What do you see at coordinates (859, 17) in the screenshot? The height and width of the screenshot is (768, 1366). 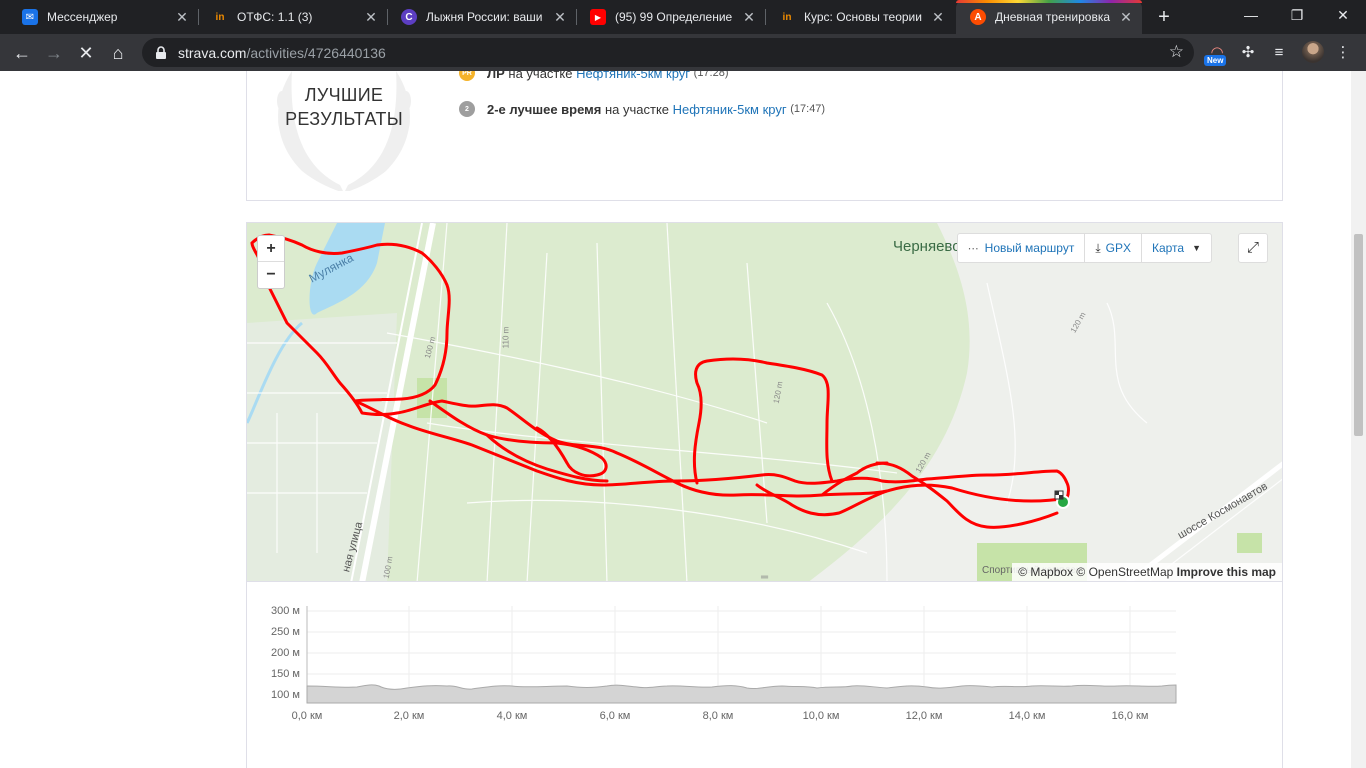 I see `tab-course: in Курс: Основы теории с ✕` at bounding box center [859, 17].